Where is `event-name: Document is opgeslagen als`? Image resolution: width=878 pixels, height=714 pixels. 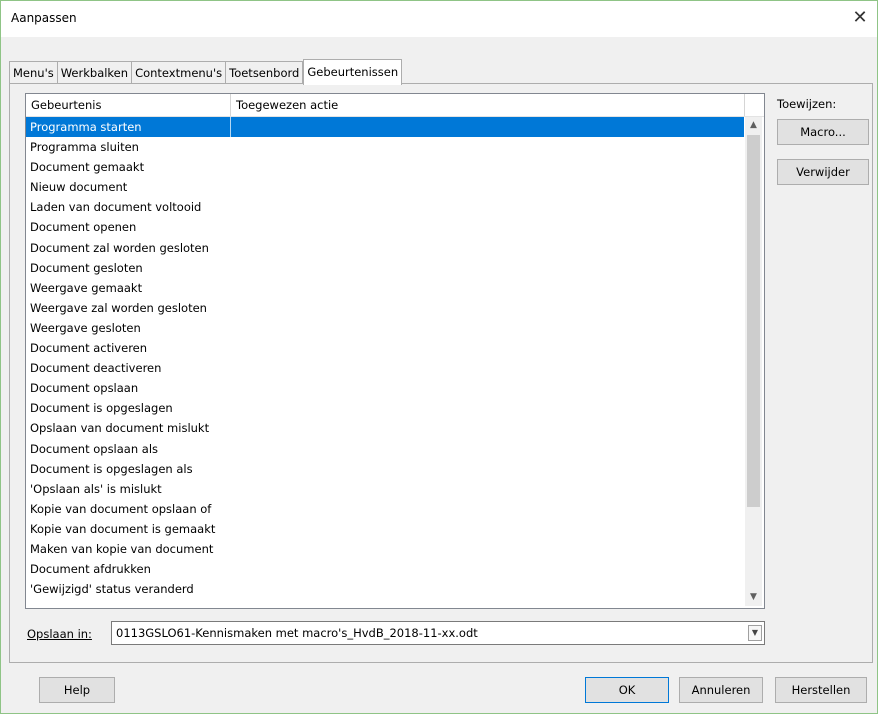
event-name: Document is opgeslagen als is located at coordinates (111, 468).